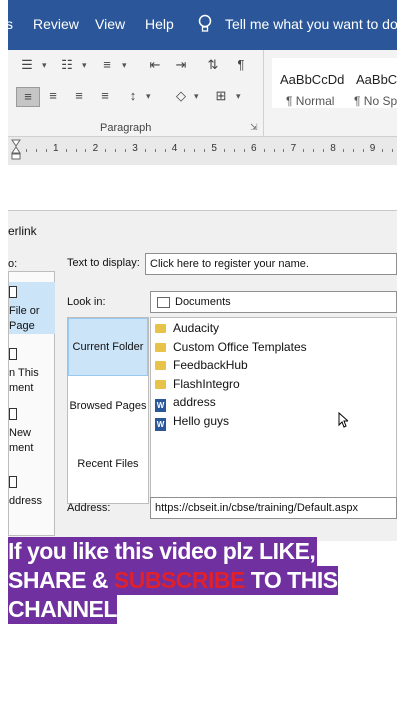 The height and width of the screenshot is (720, 405). What do you see at coordinates (95, 148) in the screenshot?
I see `ruler-number: 2` at bounding box center [95, 148].